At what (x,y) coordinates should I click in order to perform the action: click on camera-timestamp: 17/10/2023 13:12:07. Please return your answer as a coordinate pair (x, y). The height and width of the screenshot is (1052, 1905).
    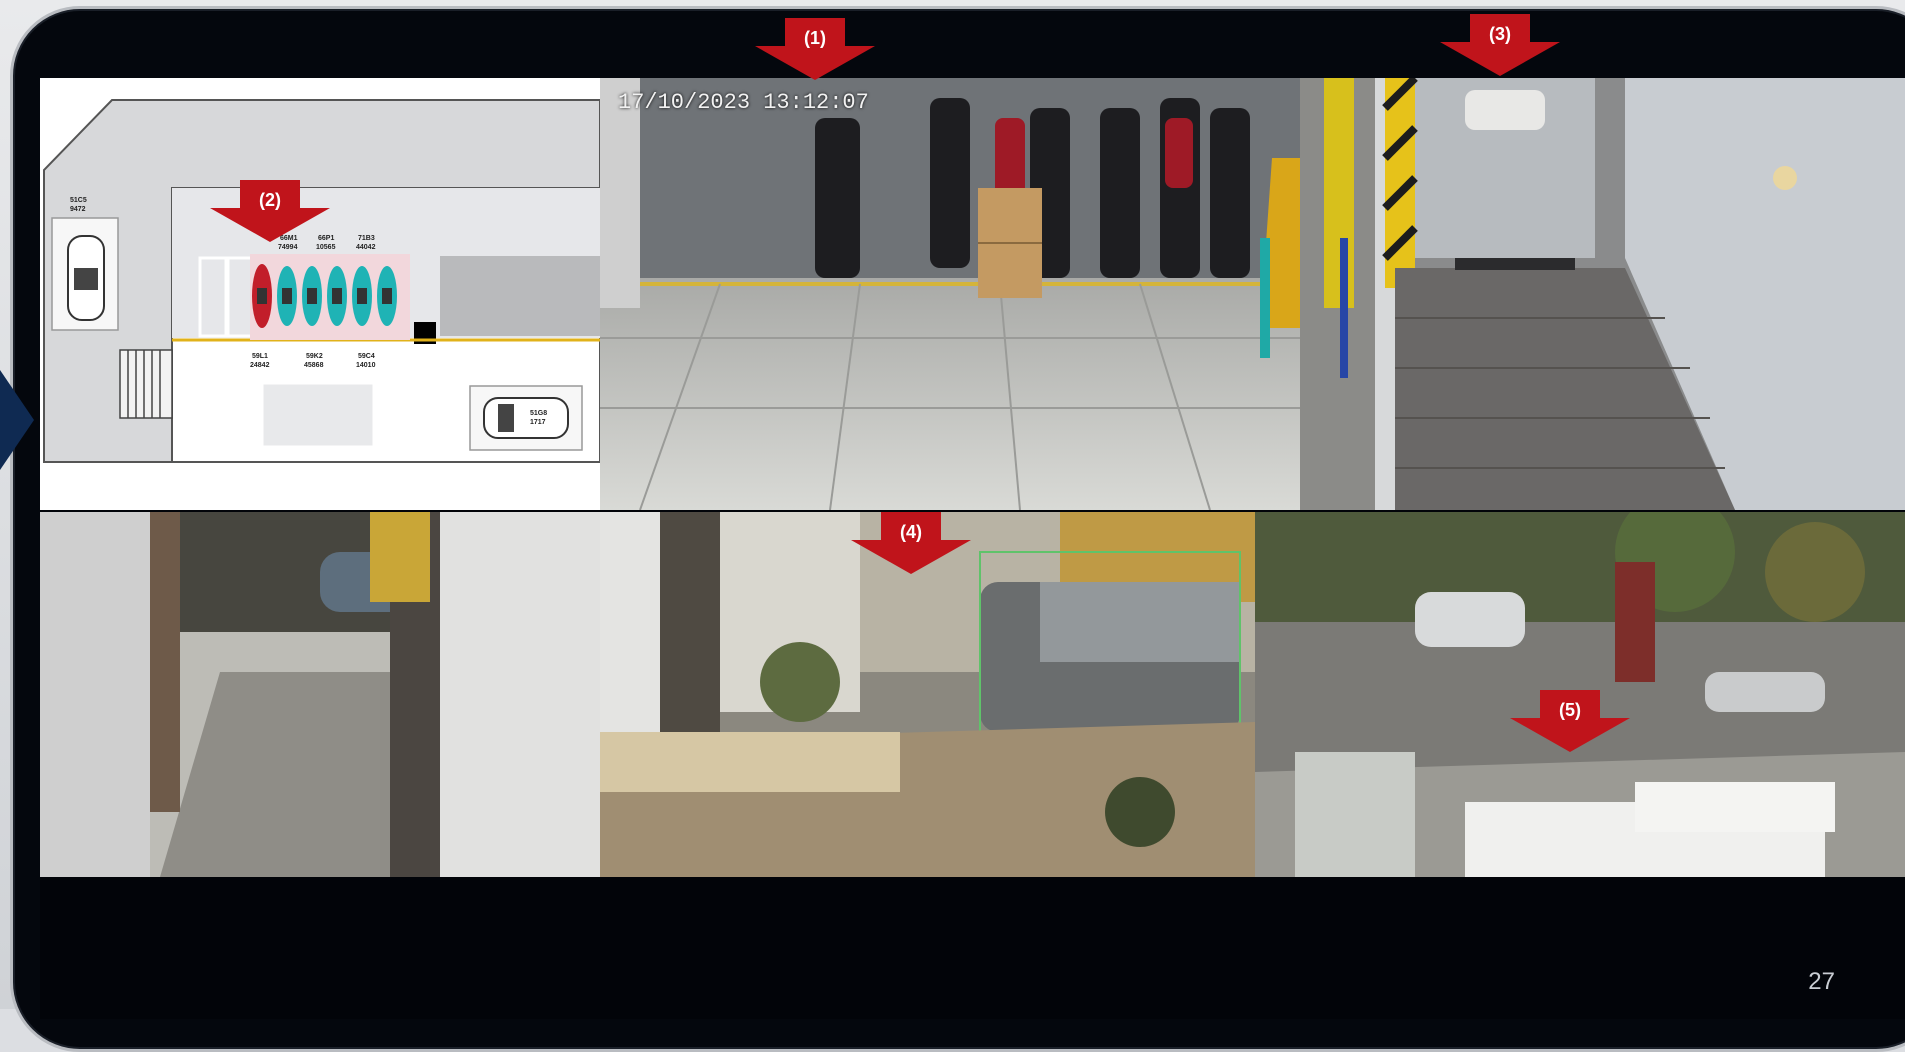
    Looking at the image, I should click on (743, 102).